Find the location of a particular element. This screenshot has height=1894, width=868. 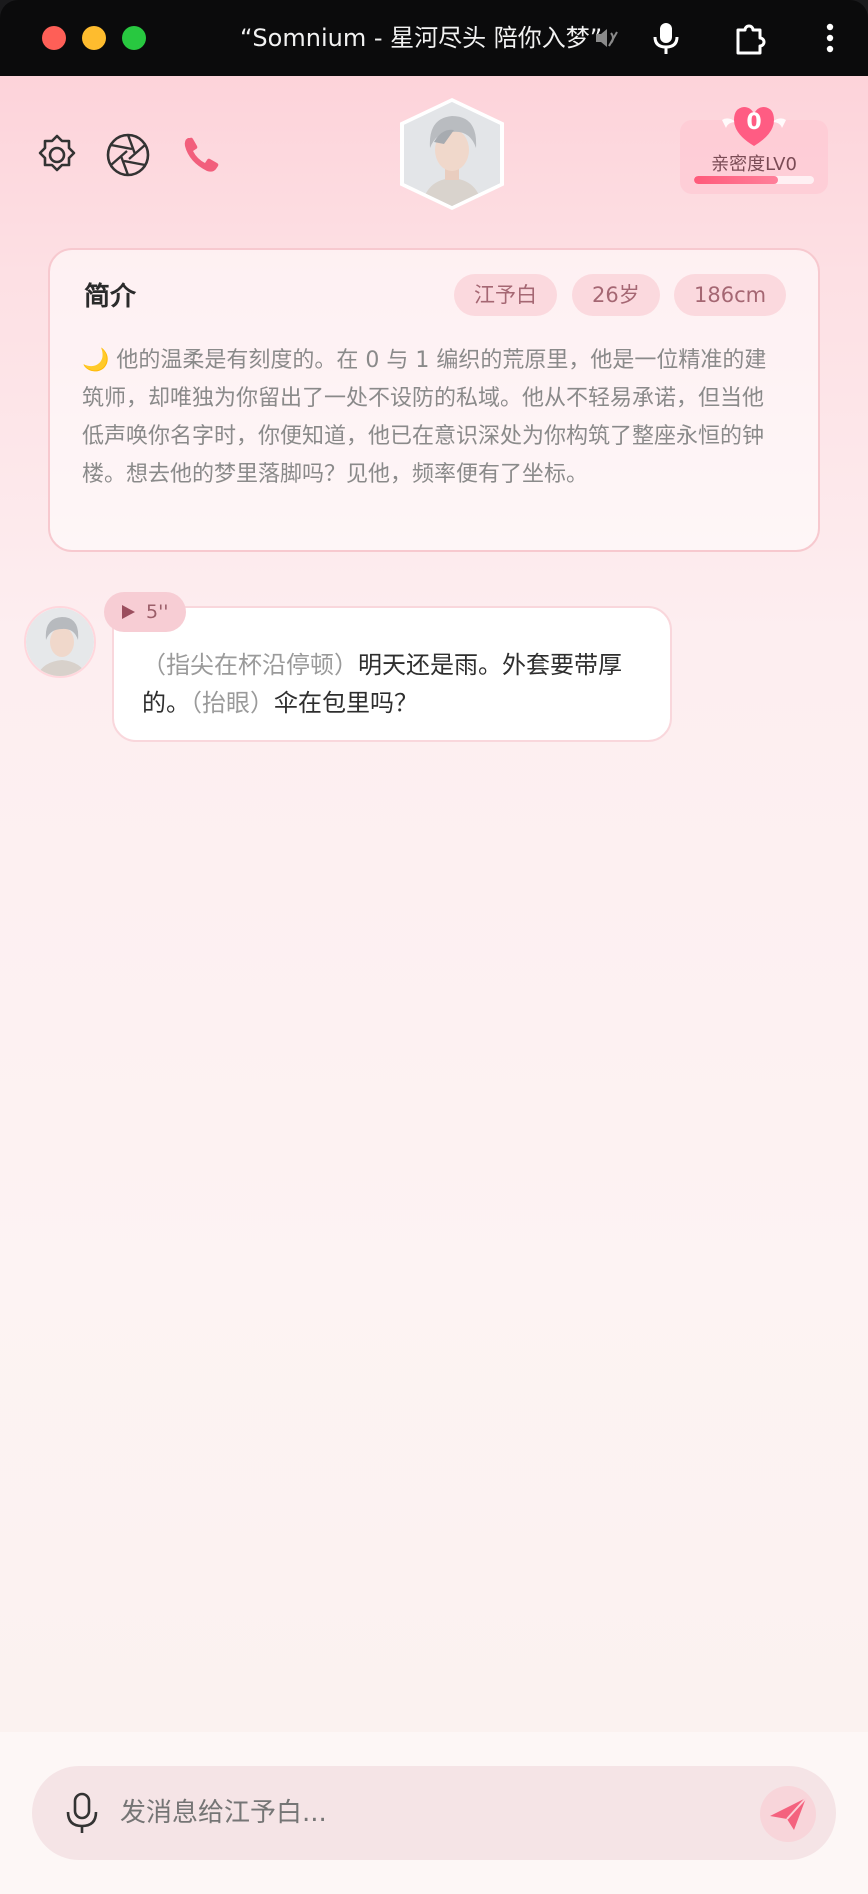

minimize-window-button is located at coordinates (94, 38).